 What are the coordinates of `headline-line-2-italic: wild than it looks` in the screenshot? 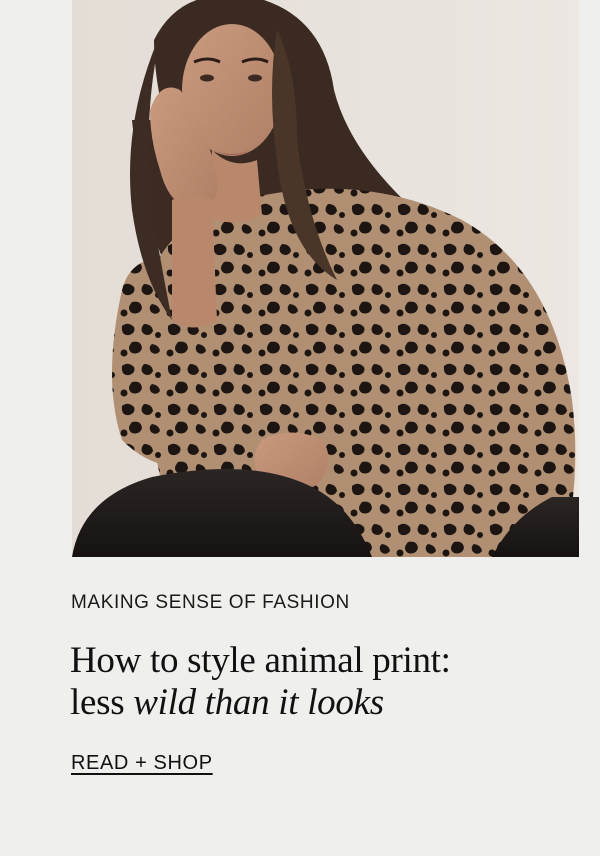 It's located at (258, 702).